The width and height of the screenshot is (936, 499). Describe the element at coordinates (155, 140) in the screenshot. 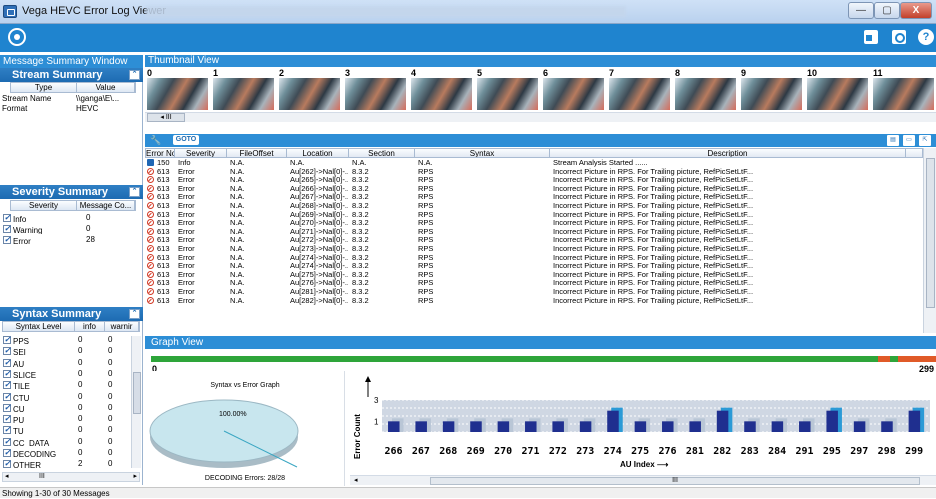

I see `wrench-icon: 🔧` at that location.